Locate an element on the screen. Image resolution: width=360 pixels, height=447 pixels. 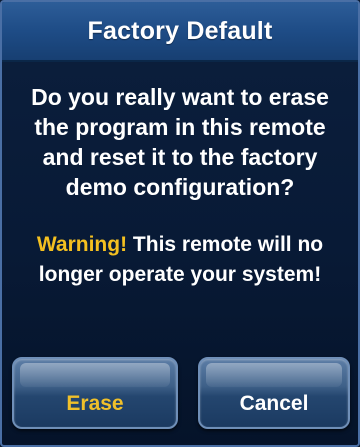
dialog-header: Factory Default is located at coordinates (180, 32).